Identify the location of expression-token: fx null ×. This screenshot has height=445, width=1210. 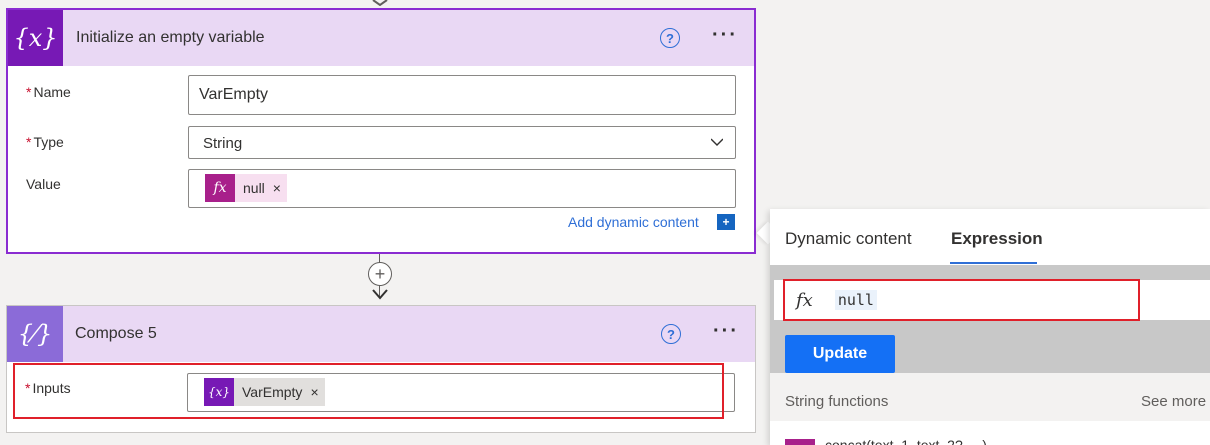
(246, 188).